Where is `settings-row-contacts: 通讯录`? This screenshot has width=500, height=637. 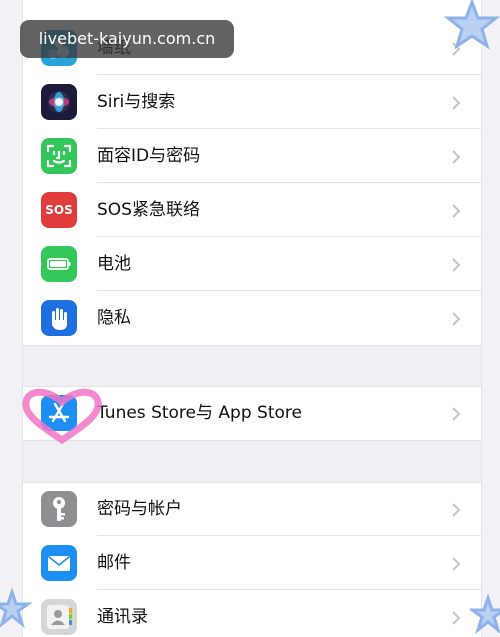 settings-row-contacts: 通讯录 is located at coordinates (252, 614).